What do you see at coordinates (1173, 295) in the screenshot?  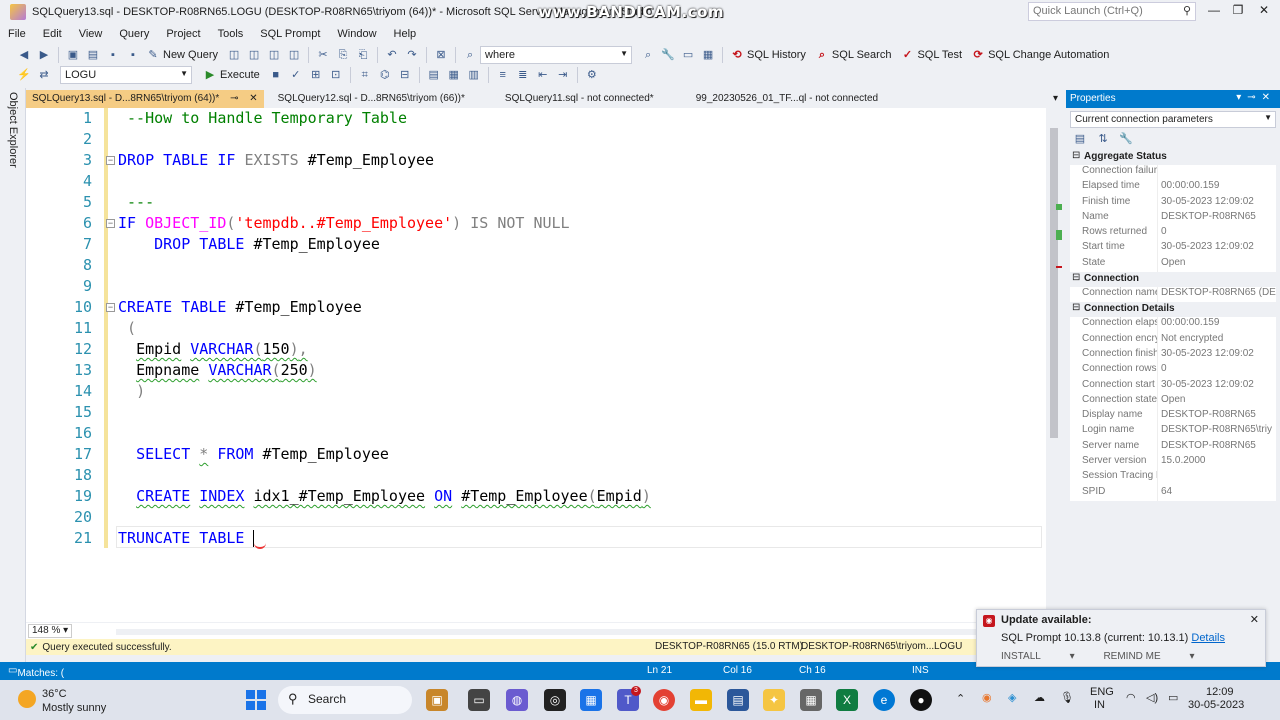 I see `property-row: Connection name DESKTOP-R08RN65 (DE` at bounding box center [1173, 295].